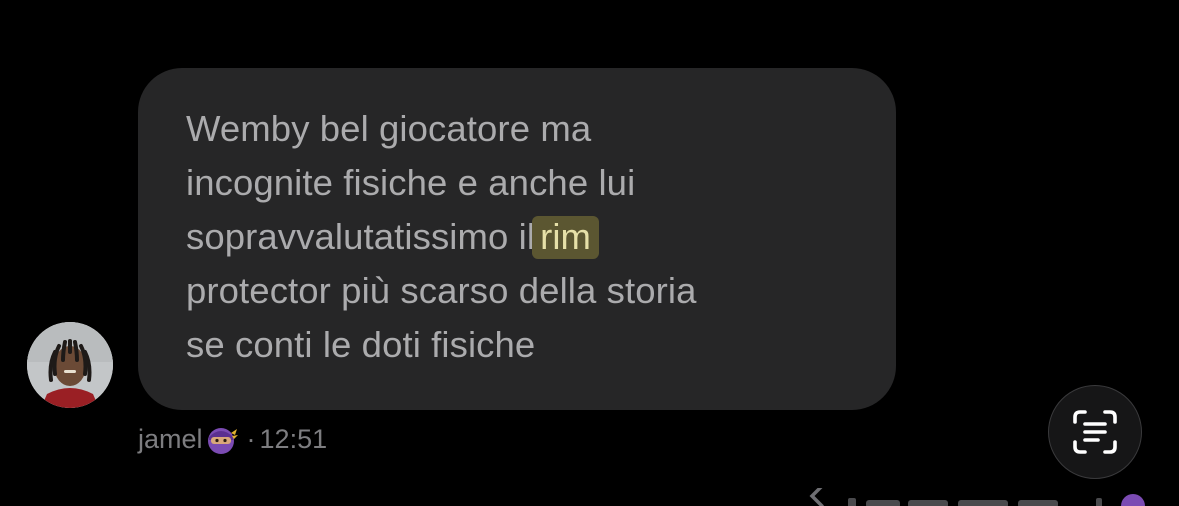 The height and width of the screenshot is (506, 1179). I want to click on avatar, so click(70, 365).